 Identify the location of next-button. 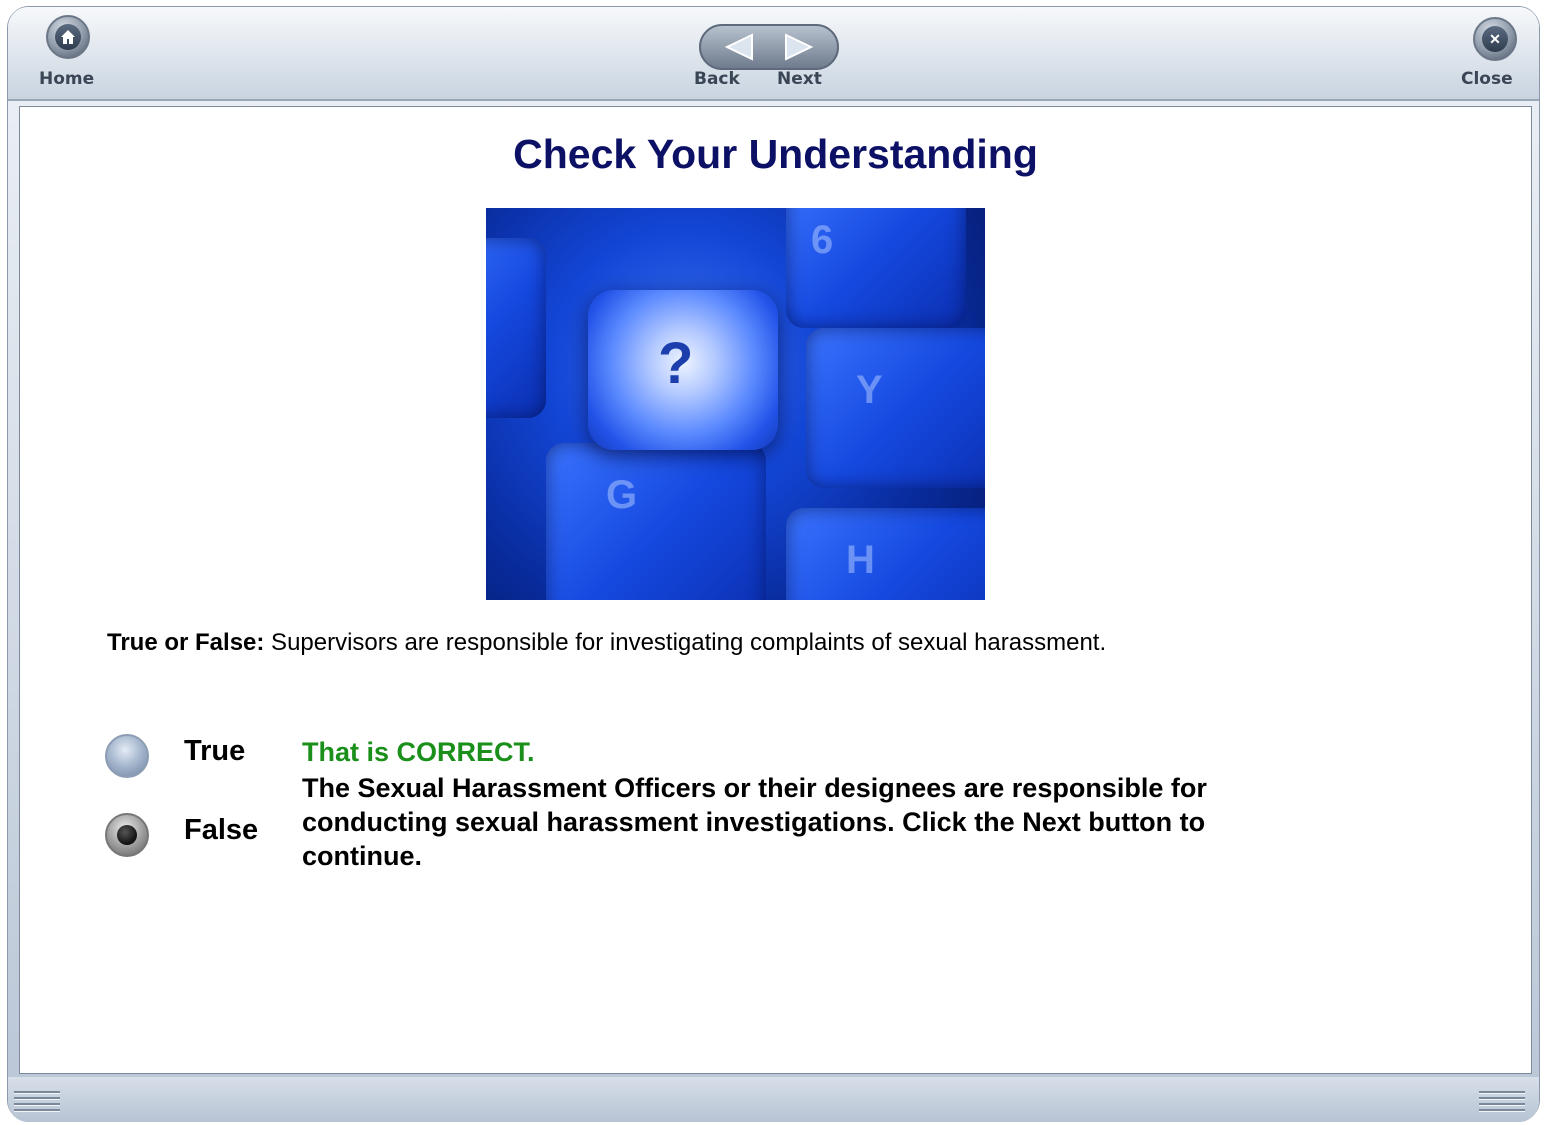
(799, 47).